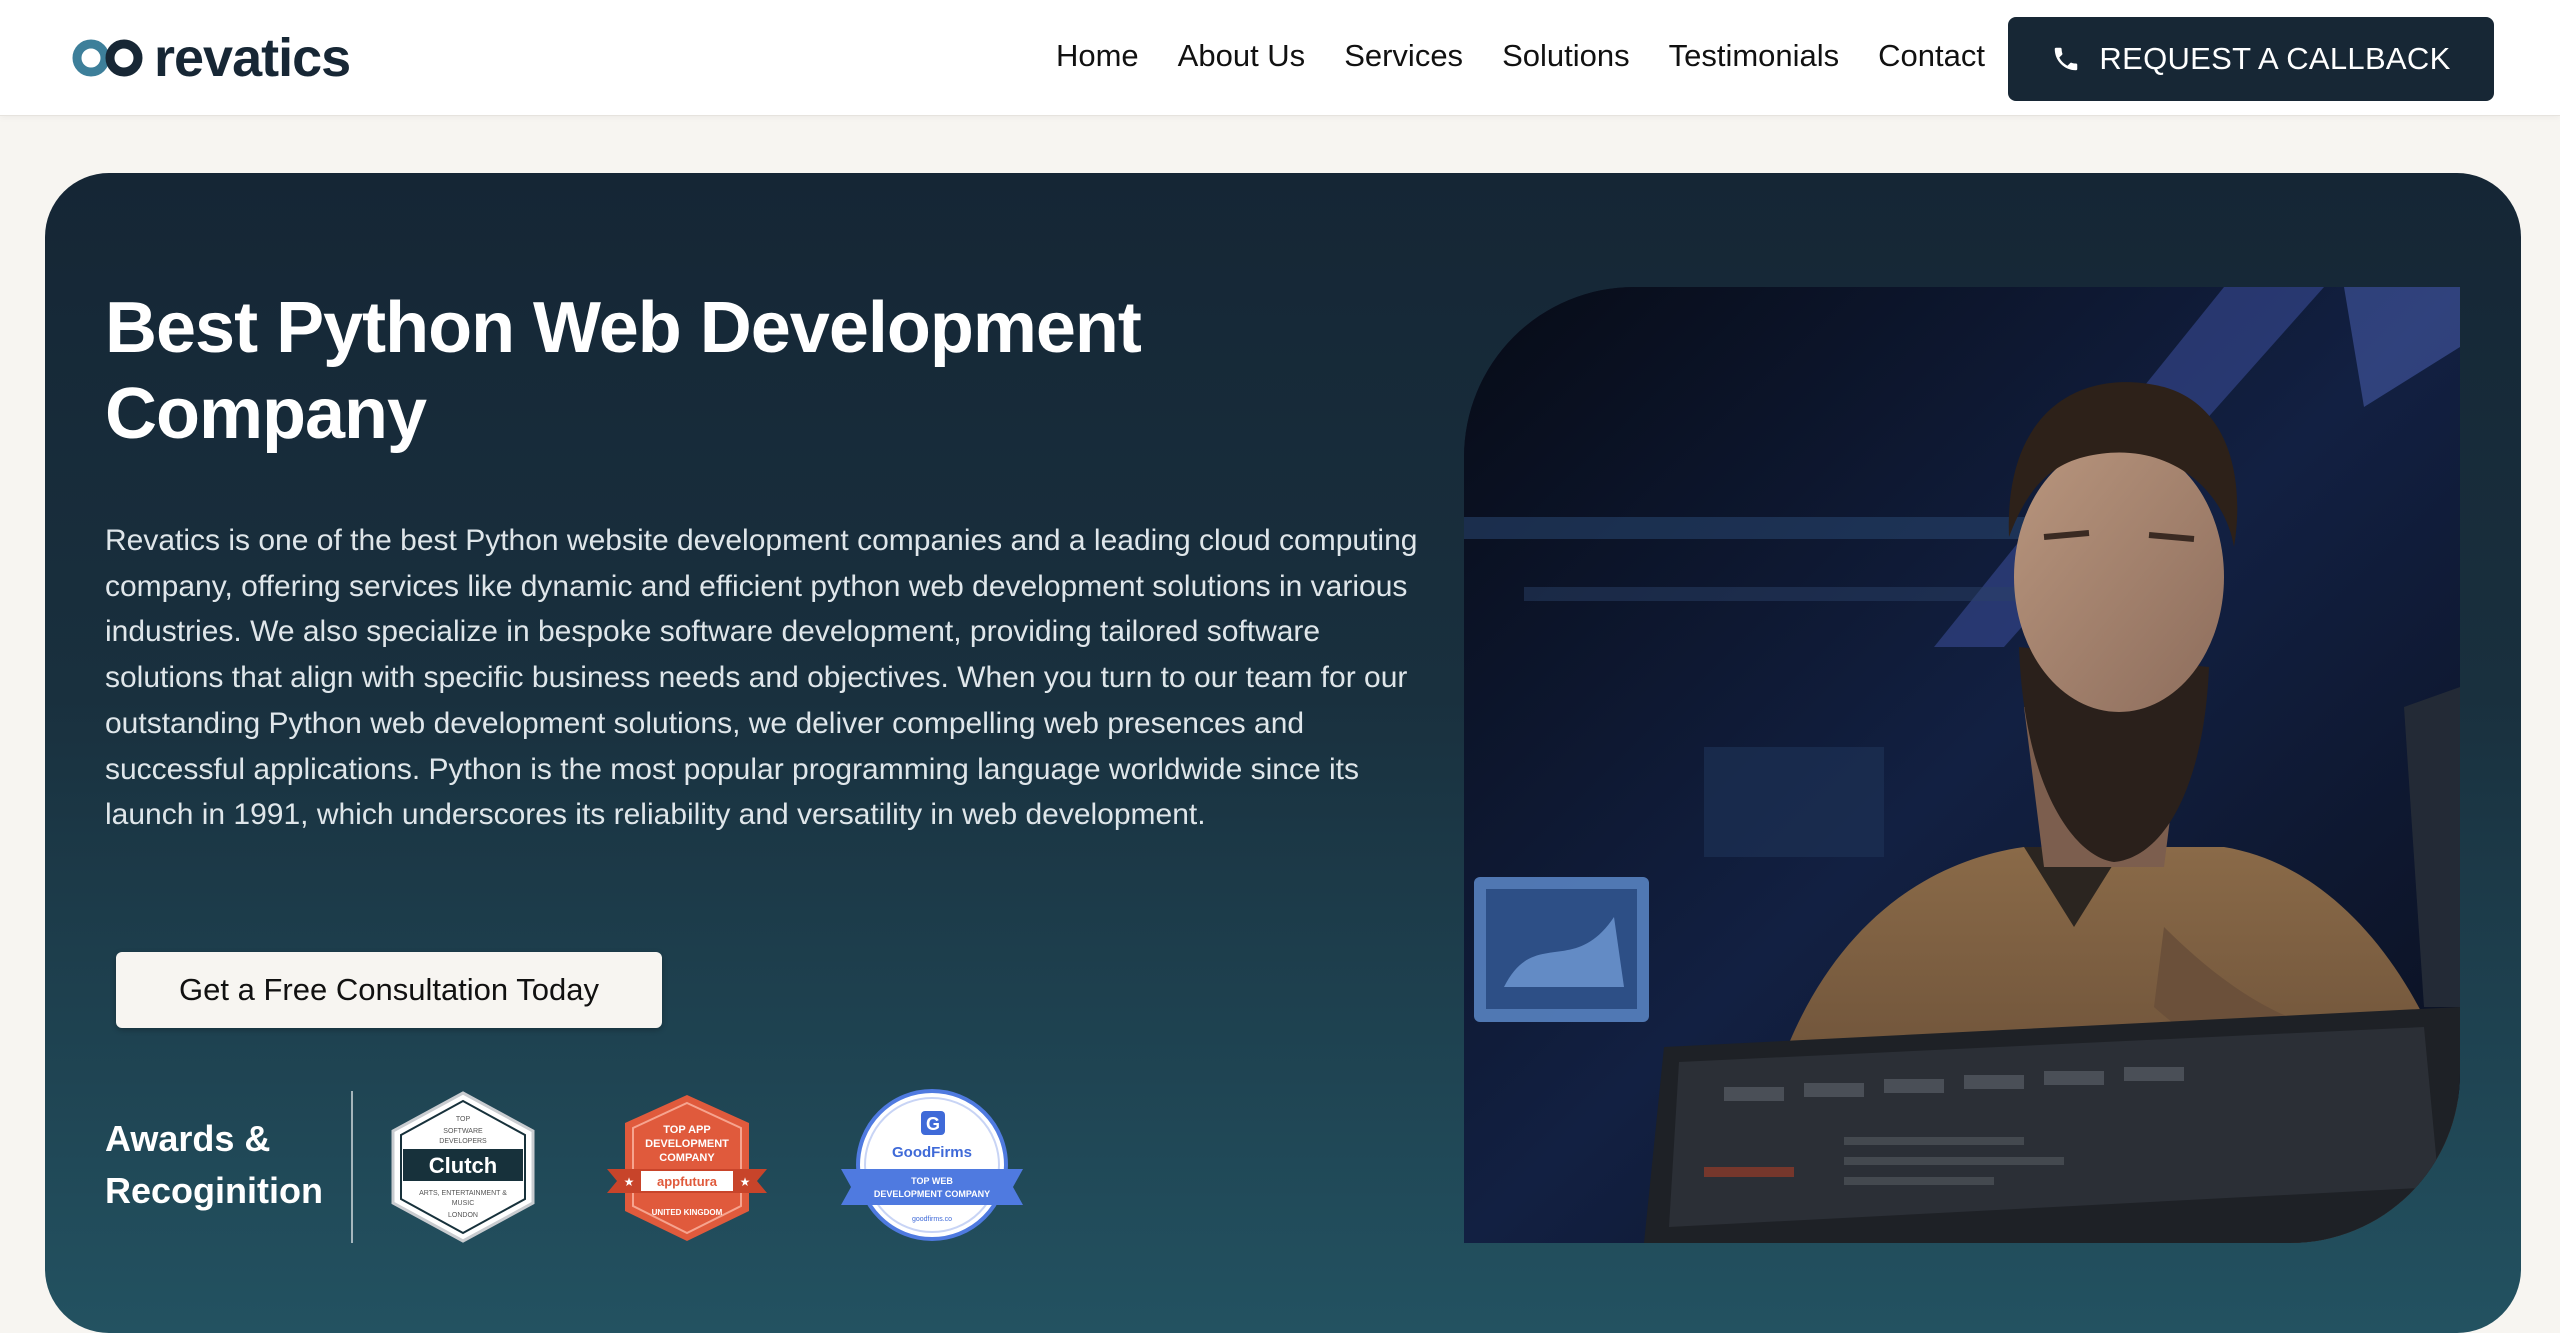 The width and height of the screenshot is (2560, 1333). I want to click on svg-text: COMPANY, so click(687, 1158).